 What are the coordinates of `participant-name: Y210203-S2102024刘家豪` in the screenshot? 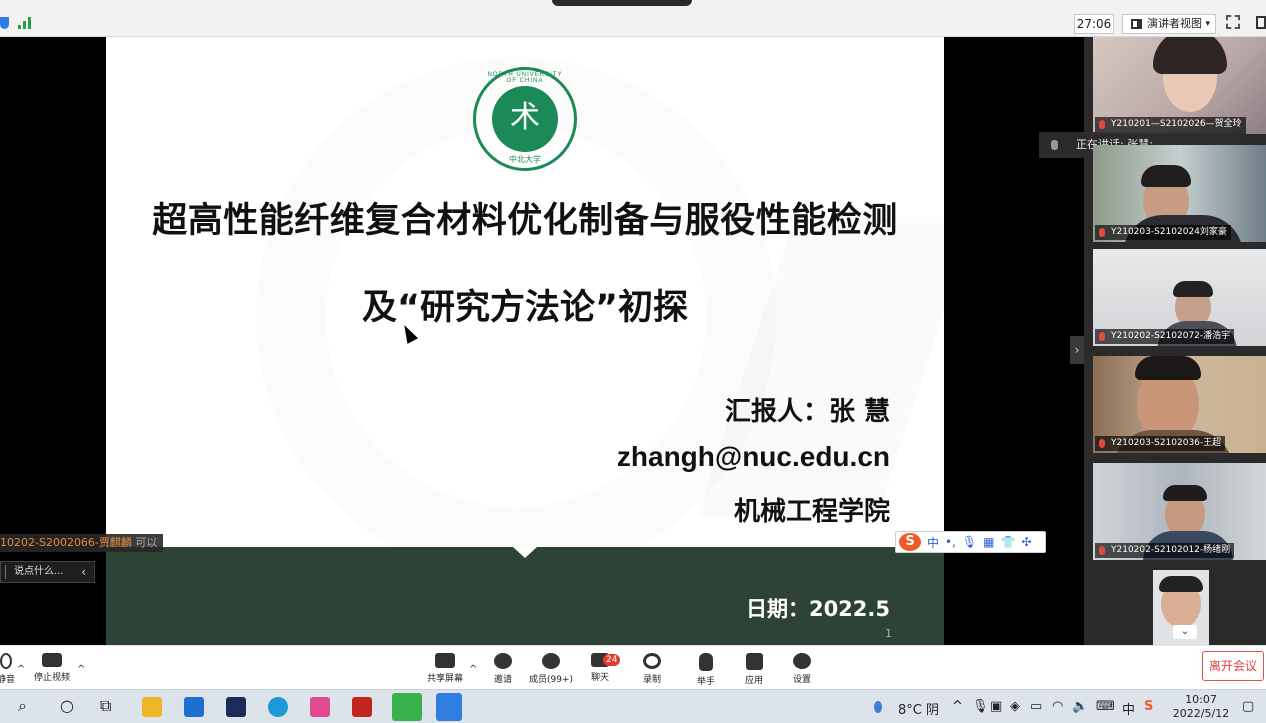 It's located at (1163, 232).